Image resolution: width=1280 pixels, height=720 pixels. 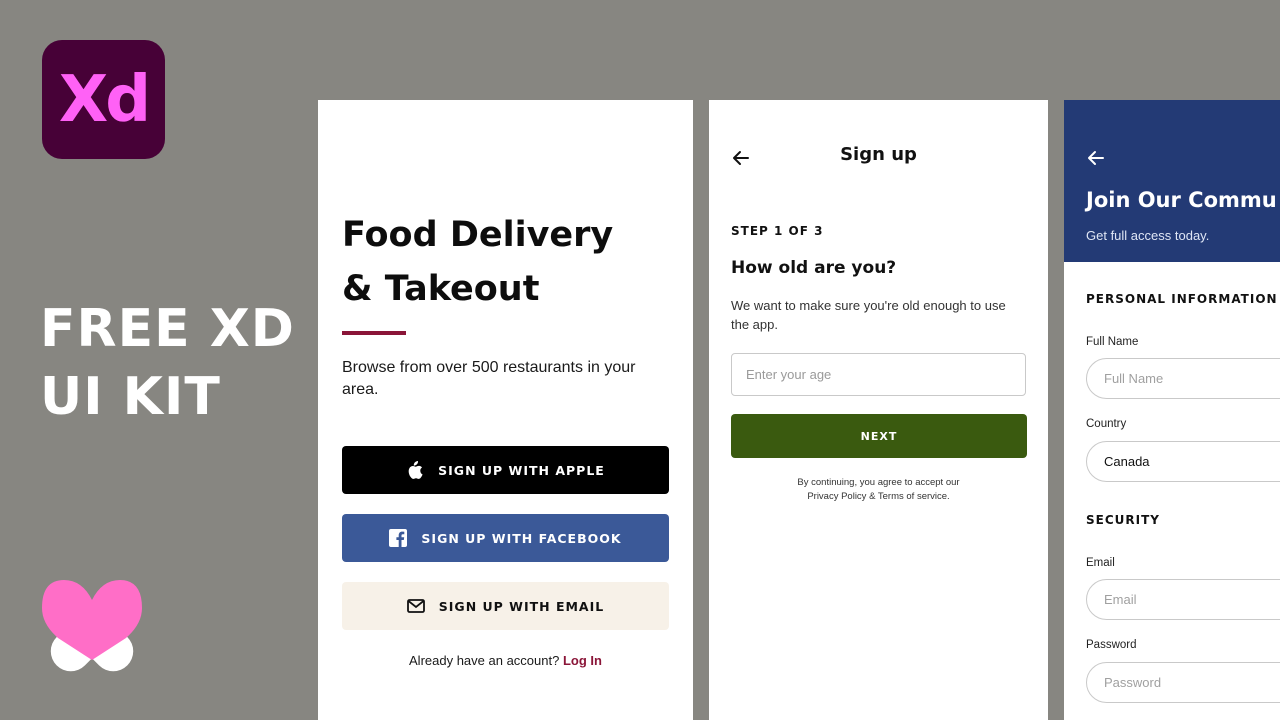 I want to click on login-prompt: Already have an account? Log In, so click(x=505, y=660).